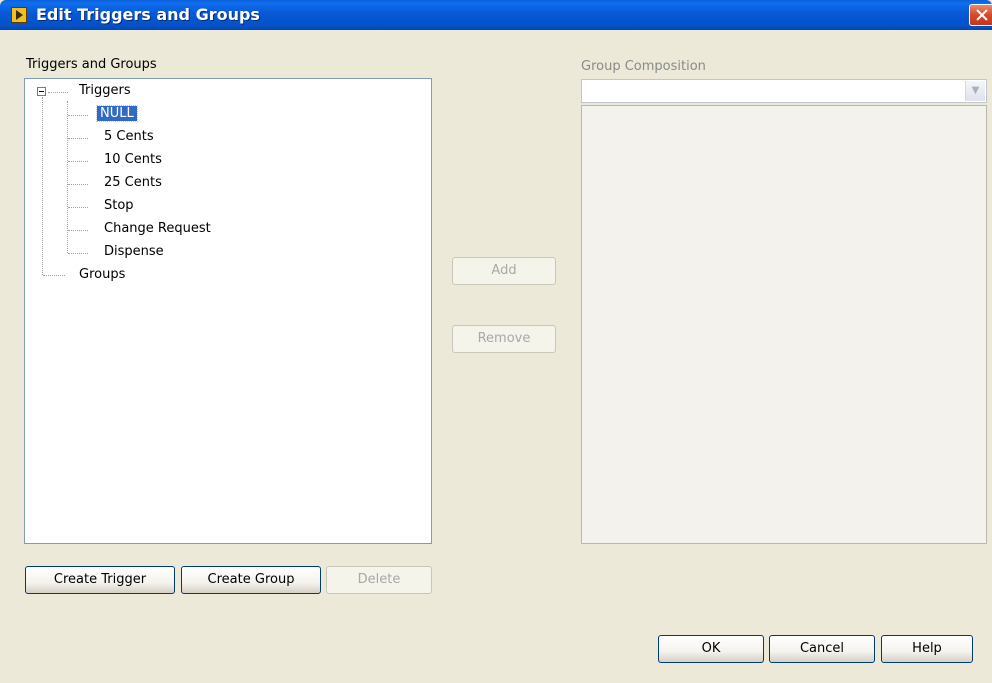  Describe the element at coordinates (711, 649) in the screenshot. I see `ok-button: OK` at that location.